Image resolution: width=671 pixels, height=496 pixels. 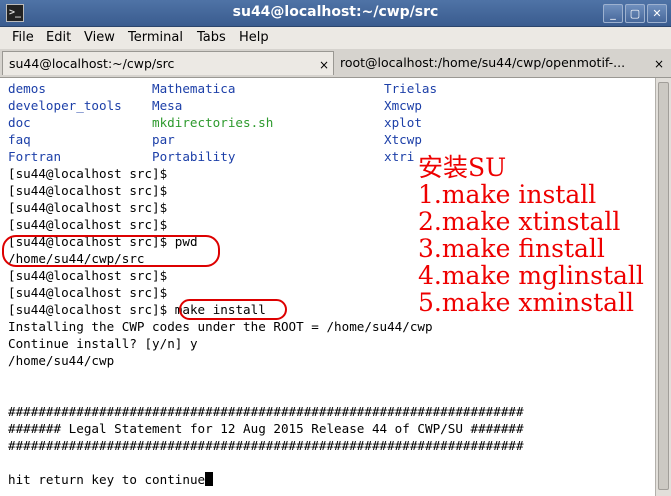 I want to click on list-item: Trielas, so click(x=411, y=88).